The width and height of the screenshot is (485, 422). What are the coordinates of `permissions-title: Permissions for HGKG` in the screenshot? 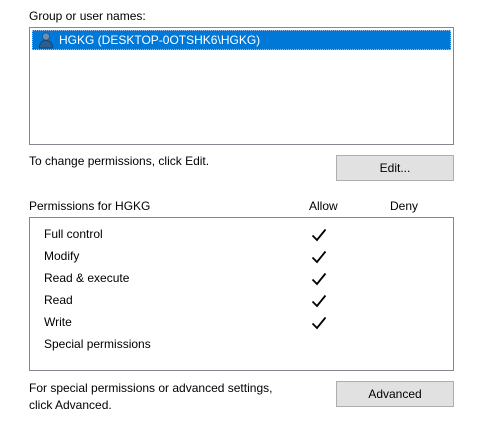 It's located at (90, 206).